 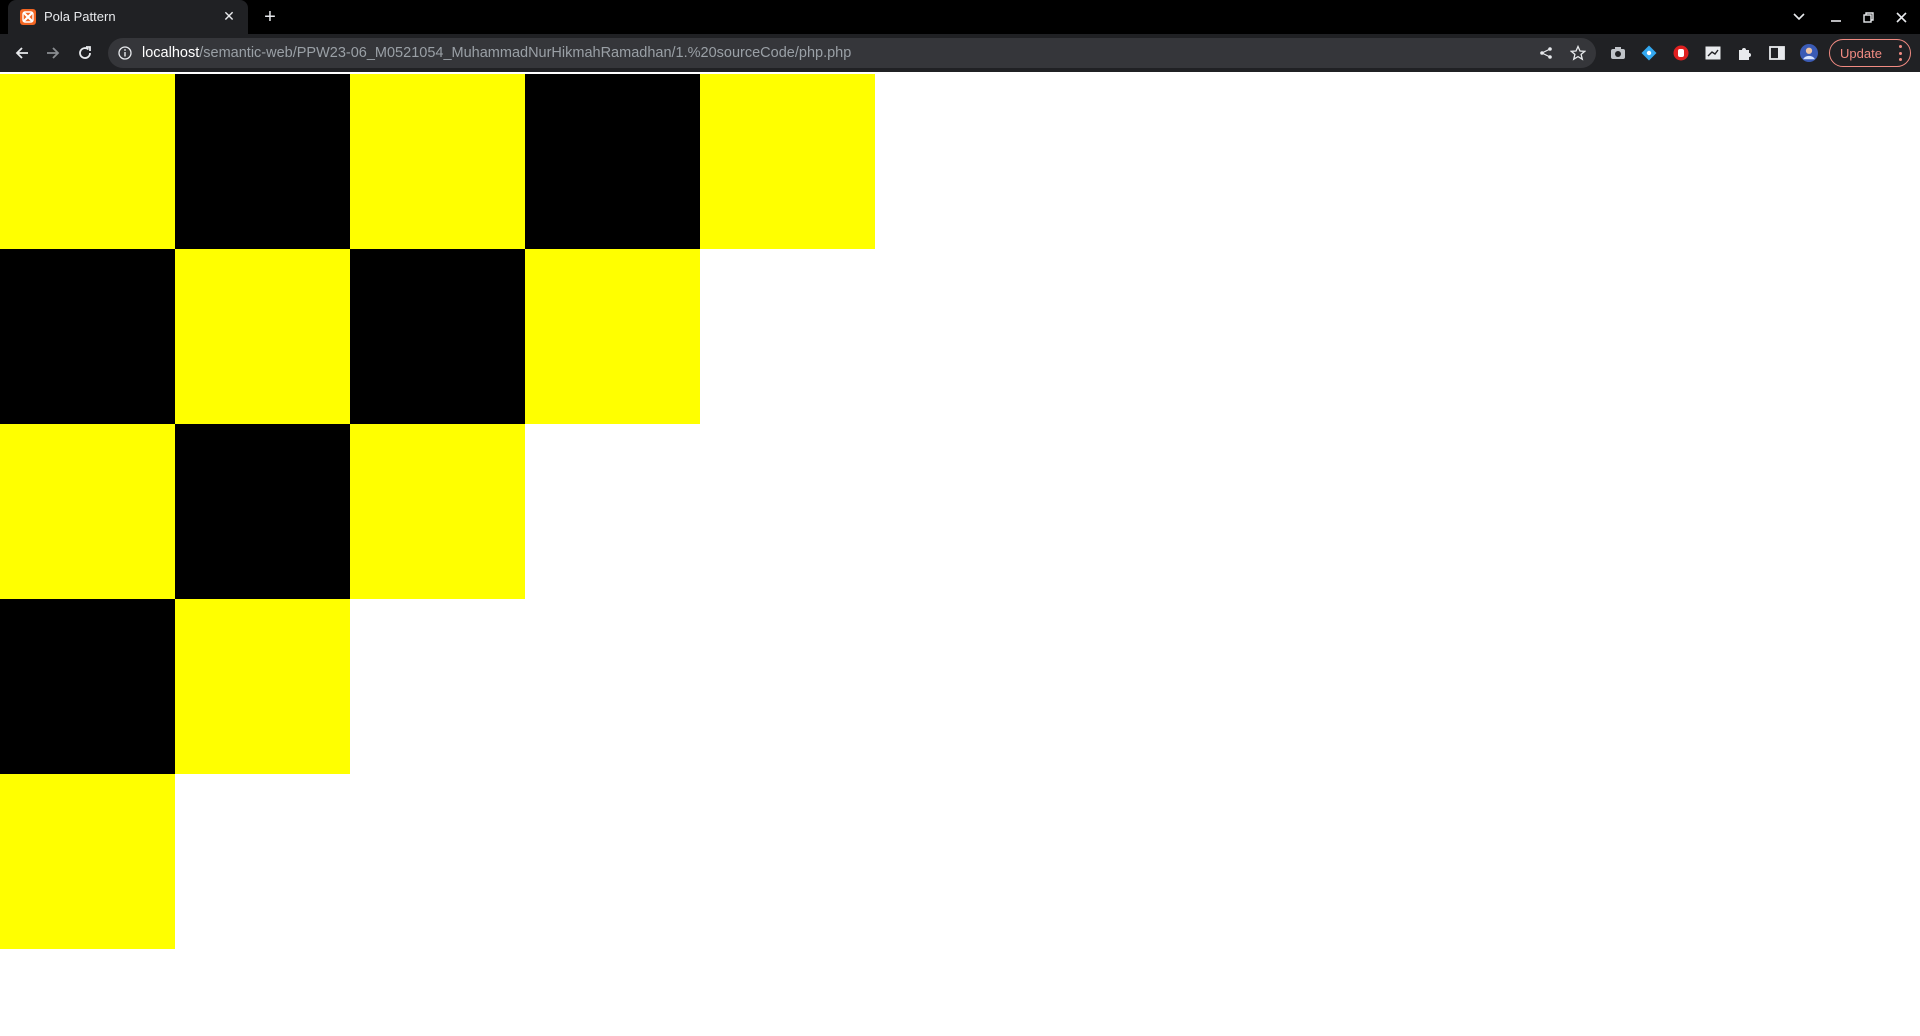 What do you see at coordinates (1868, 17) in the screenshot?
I see `restore-icon` at bounding box center [1868, 17].